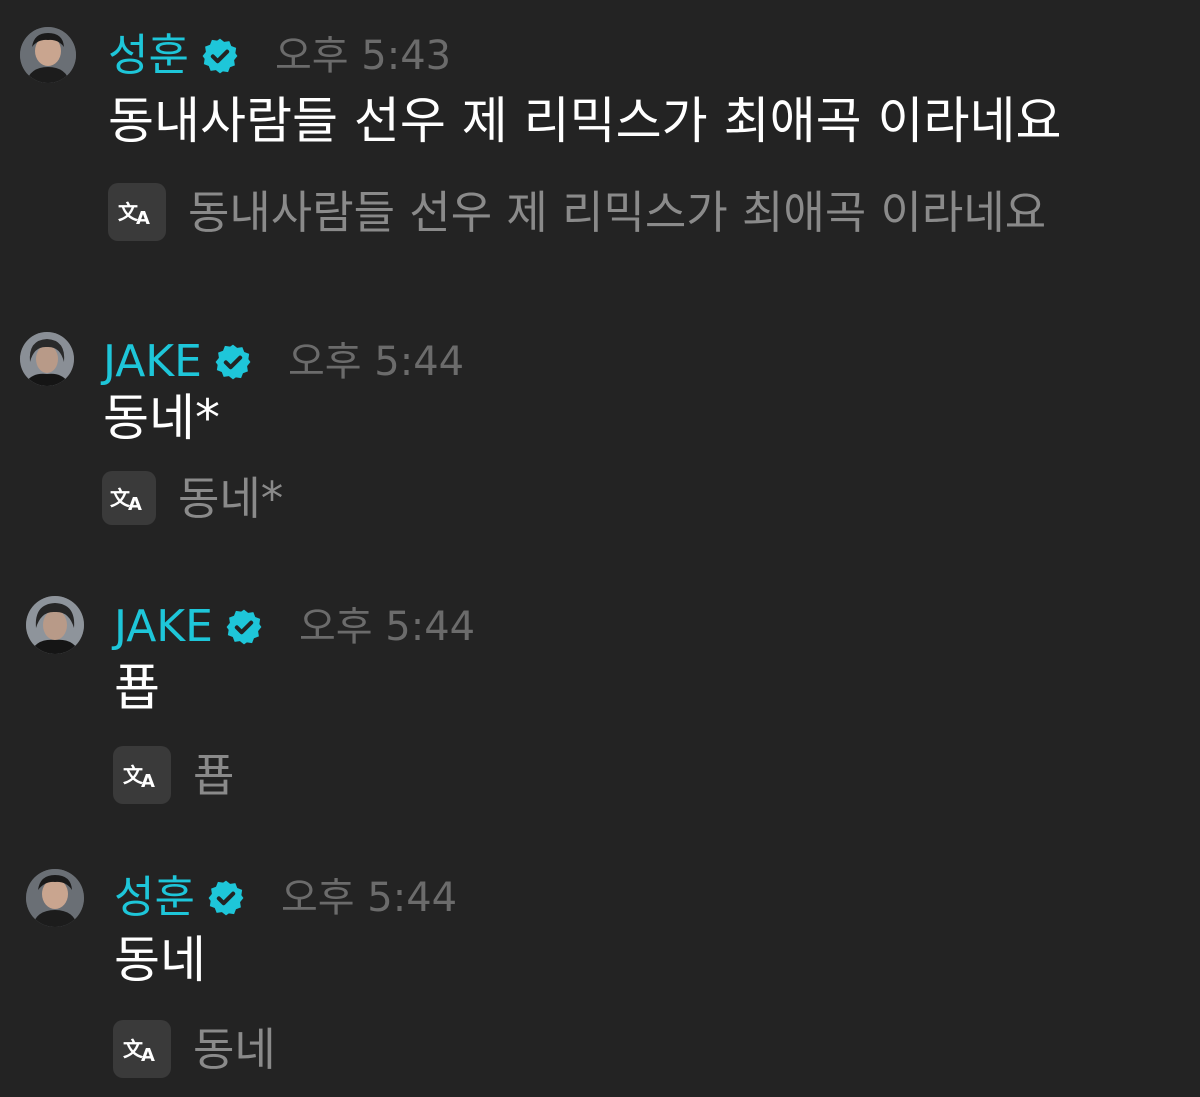  I want to click on translation-text: 동네*, so click(231, 498).